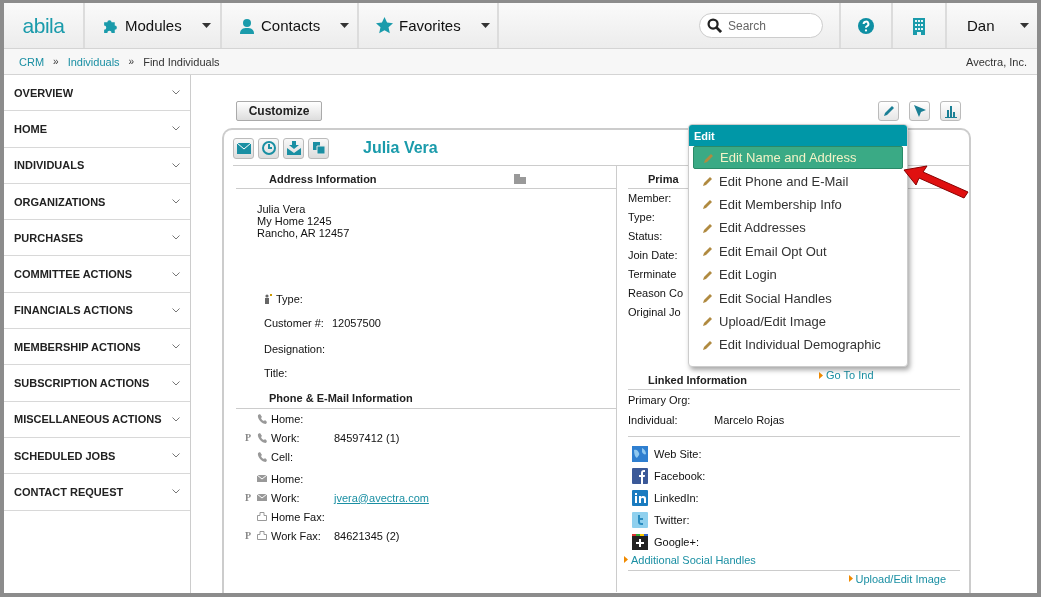 This screenshot has width=1041, height=597. What do you see at coordinates (798, 135) in the screenshot?
I see `menu-title: Edit` at bounding box center [798, 135].